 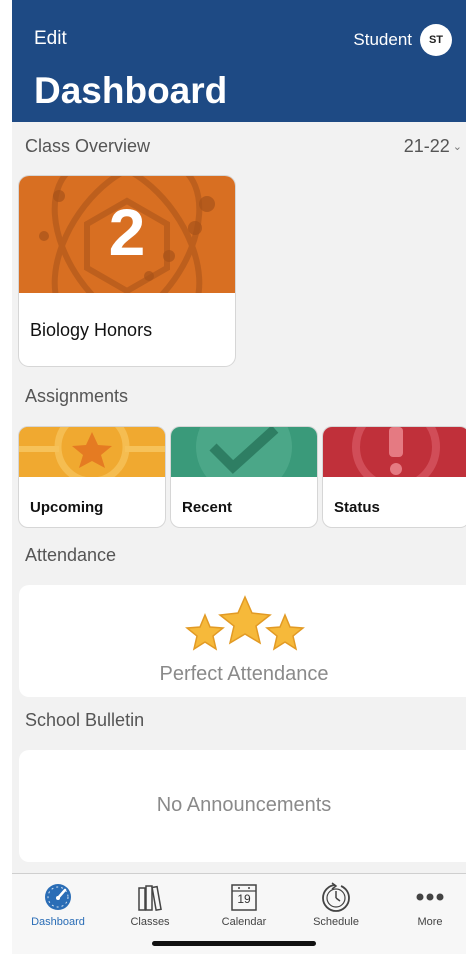 What do you see at coordinates (430, 922) in the screenshot?
I see `tab-more-label: More` at bounding box center [430, 922].